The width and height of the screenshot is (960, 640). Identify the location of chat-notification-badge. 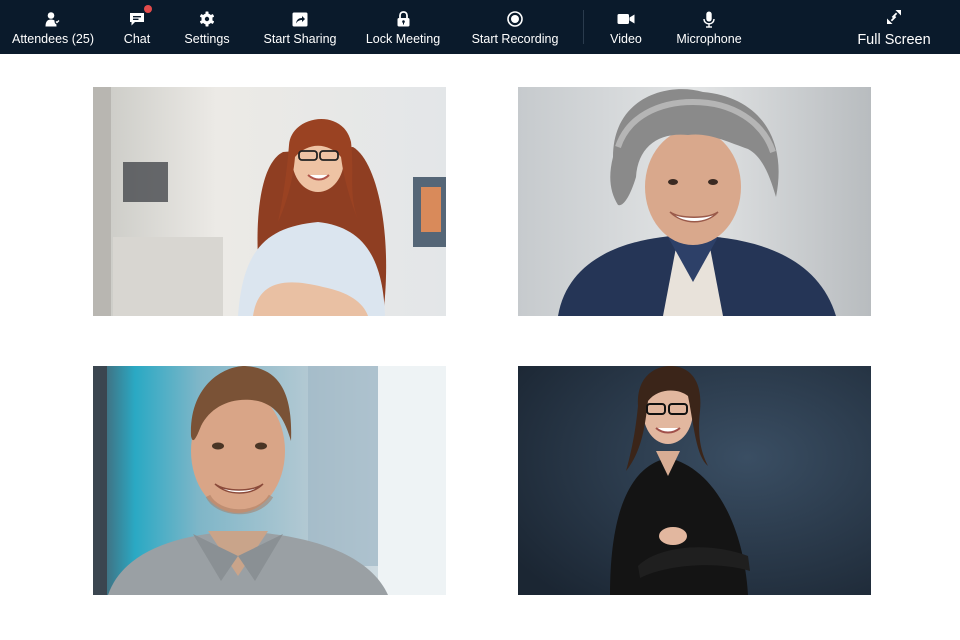
(148, 9).